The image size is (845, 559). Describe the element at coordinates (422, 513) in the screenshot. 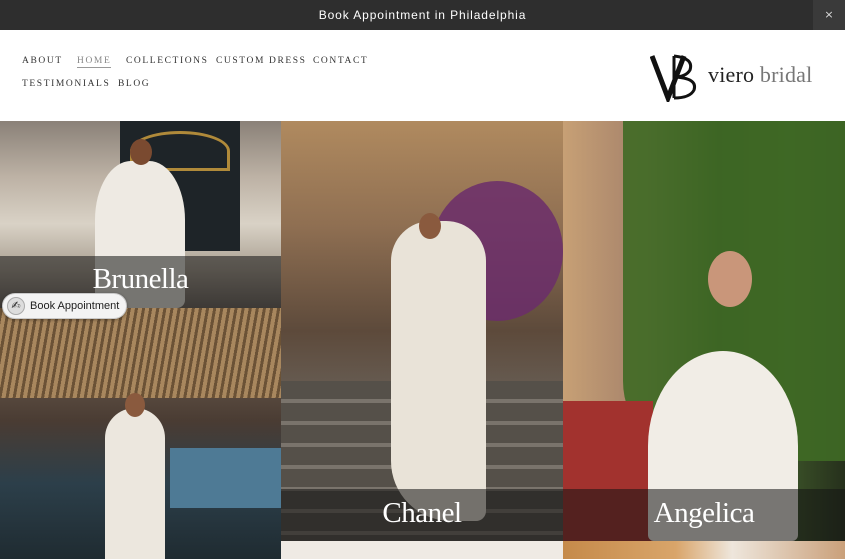

I see `collection-name-chanel: Chanel` at that location.